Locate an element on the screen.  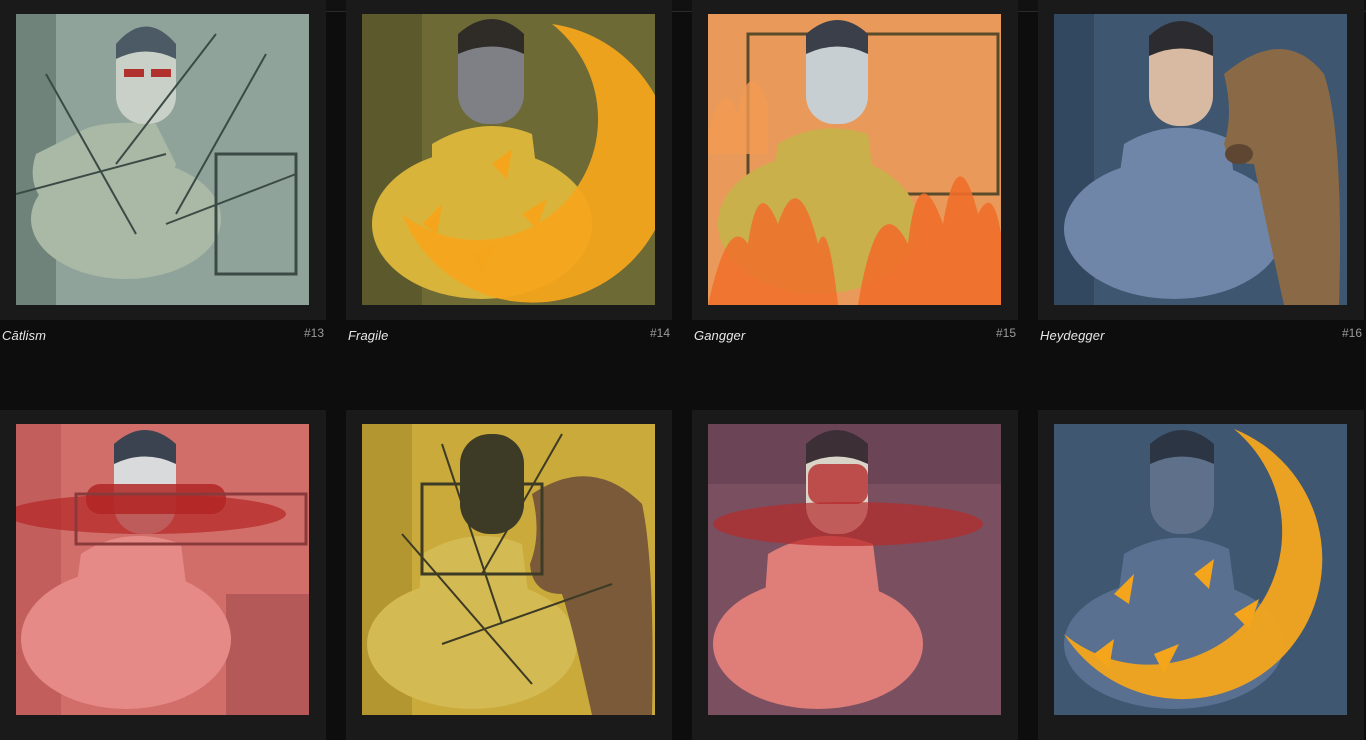
artwork-number: #14 is located at coordinates (659, 333).